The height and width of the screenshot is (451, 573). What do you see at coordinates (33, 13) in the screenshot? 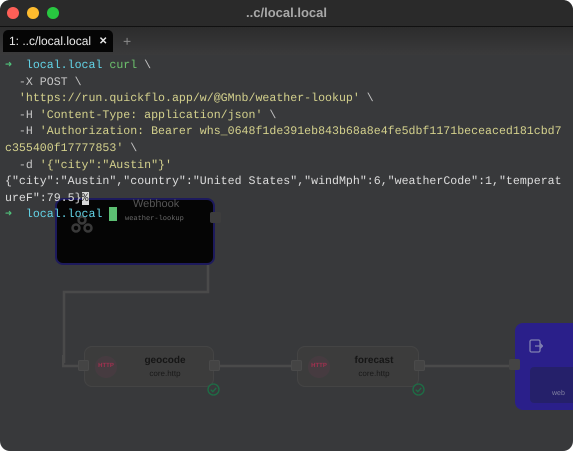
I see `minimize-window-button` at bounding box center [33, 13].